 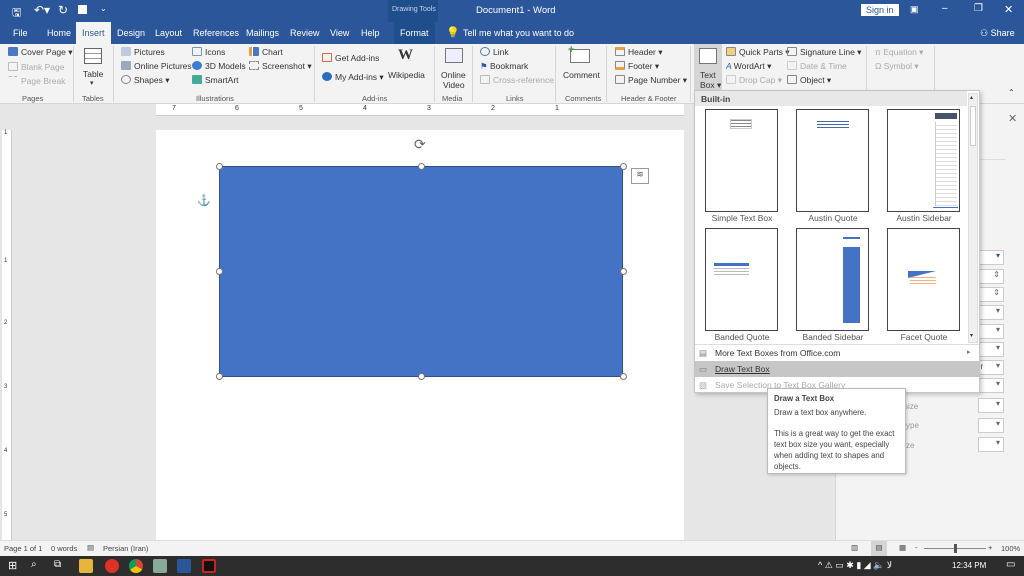 What do you see at coordinates (997, 33) in the screenshot?
I see `share-button: ⚇ Share` at bounding box center [997, 33].